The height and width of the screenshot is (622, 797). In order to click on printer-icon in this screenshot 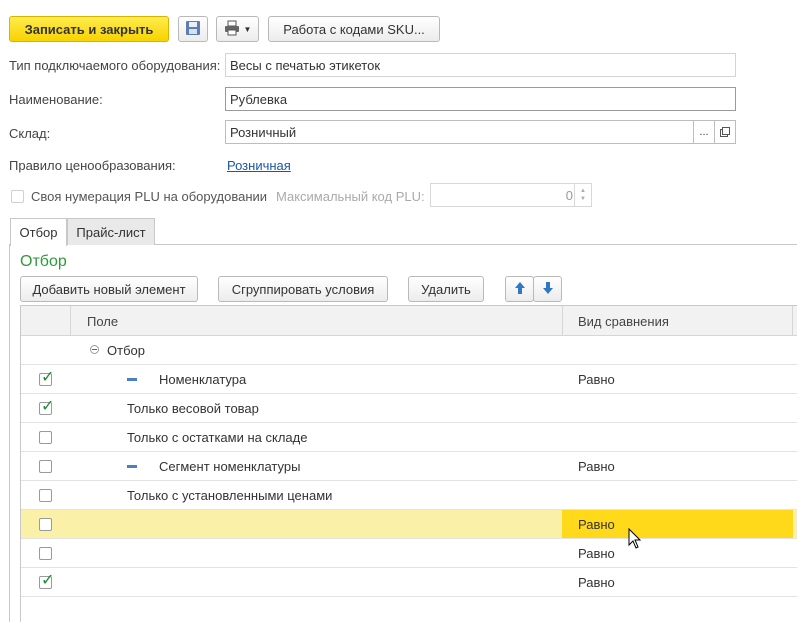, I will do `click(232, 29)`.